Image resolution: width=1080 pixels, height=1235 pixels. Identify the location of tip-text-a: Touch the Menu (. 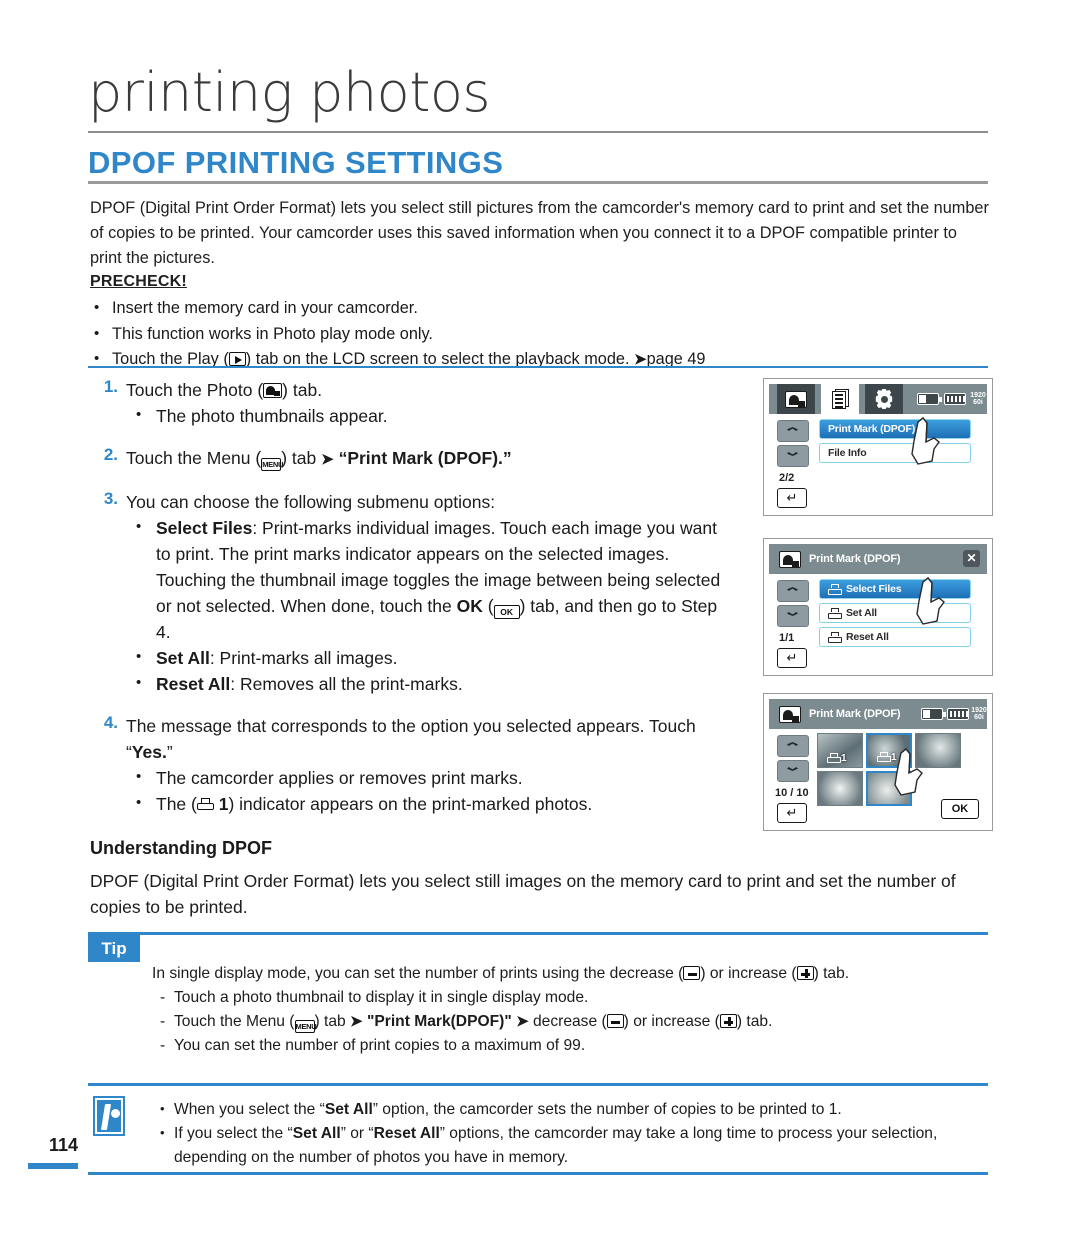
(234, 1021).